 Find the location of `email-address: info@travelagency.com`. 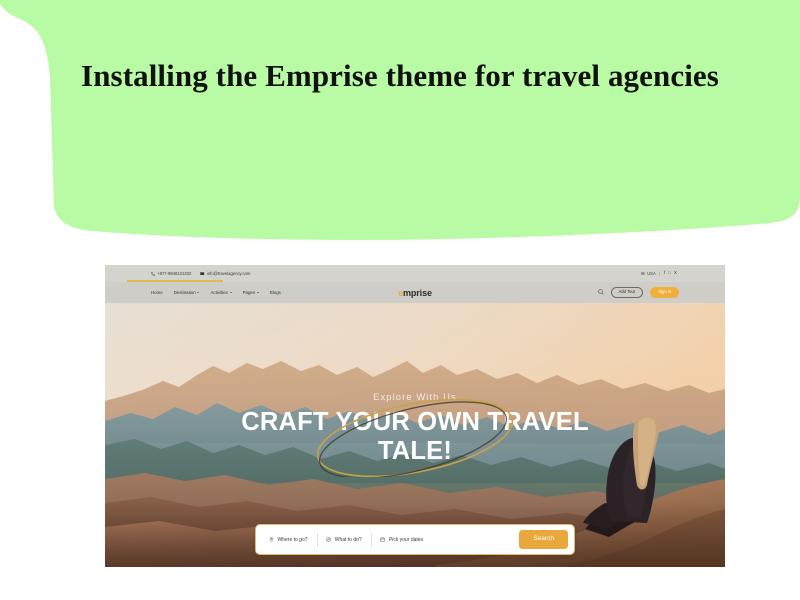

email-address: info@travelagency.com is located at coordinates (228, 273).